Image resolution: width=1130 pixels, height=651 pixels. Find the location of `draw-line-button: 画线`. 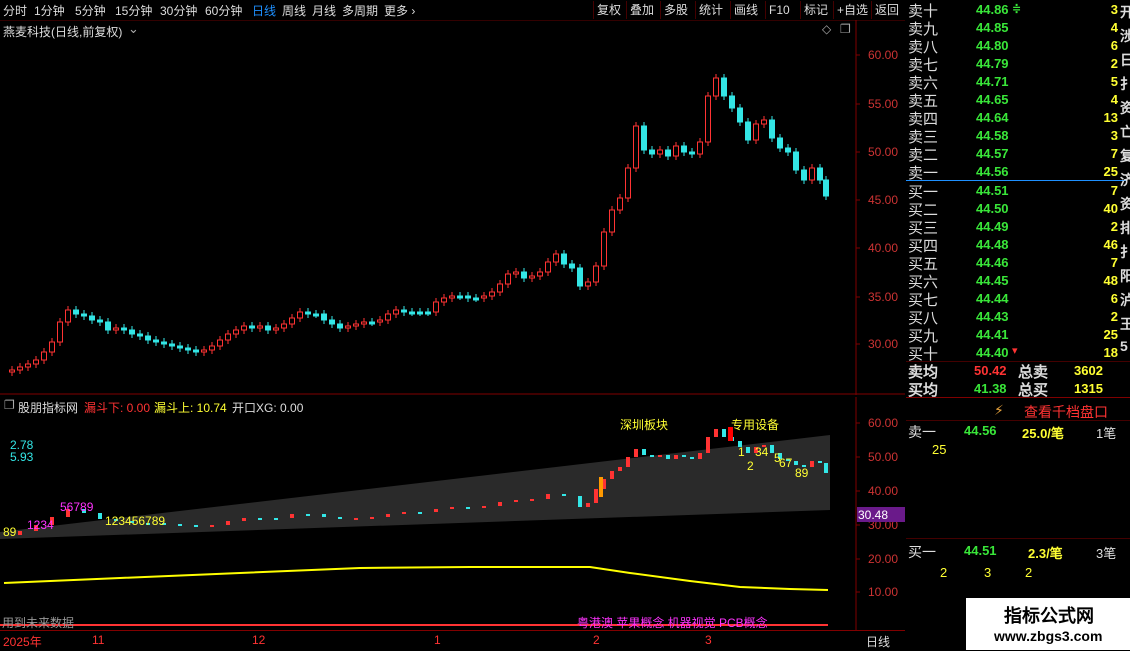

draw-line-button: 画线 is located at coordinates (744, 10).